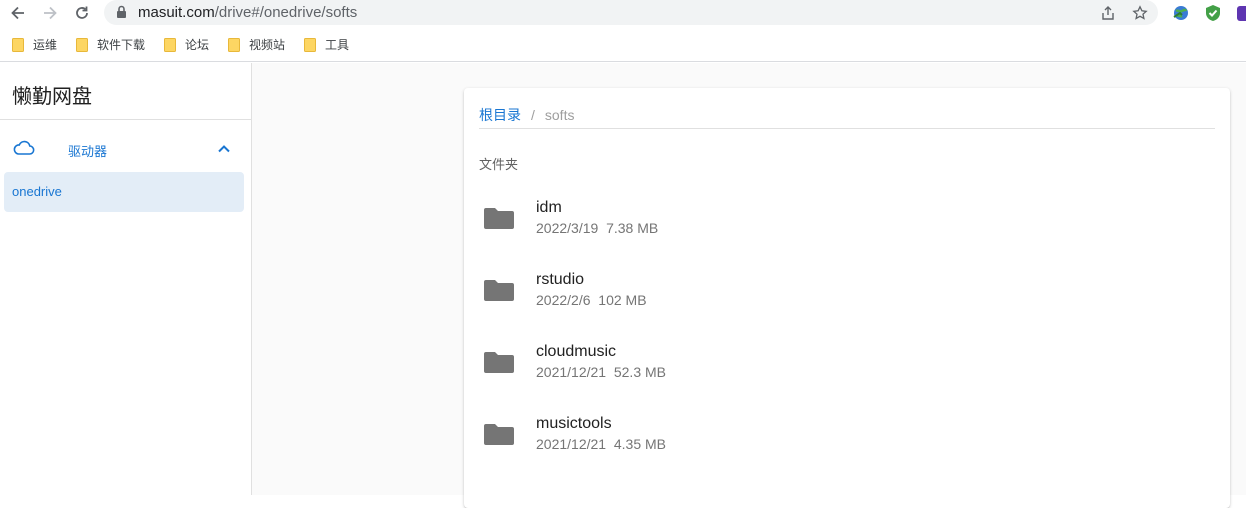 The image size is (1246, 508). I want to click on extension-globe-button, so click(1181, 13).